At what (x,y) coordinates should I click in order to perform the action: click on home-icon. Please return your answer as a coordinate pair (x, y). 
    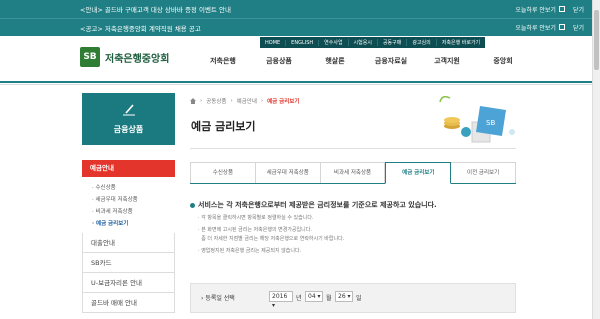
    Looking at the image, I should click on (193, 101).